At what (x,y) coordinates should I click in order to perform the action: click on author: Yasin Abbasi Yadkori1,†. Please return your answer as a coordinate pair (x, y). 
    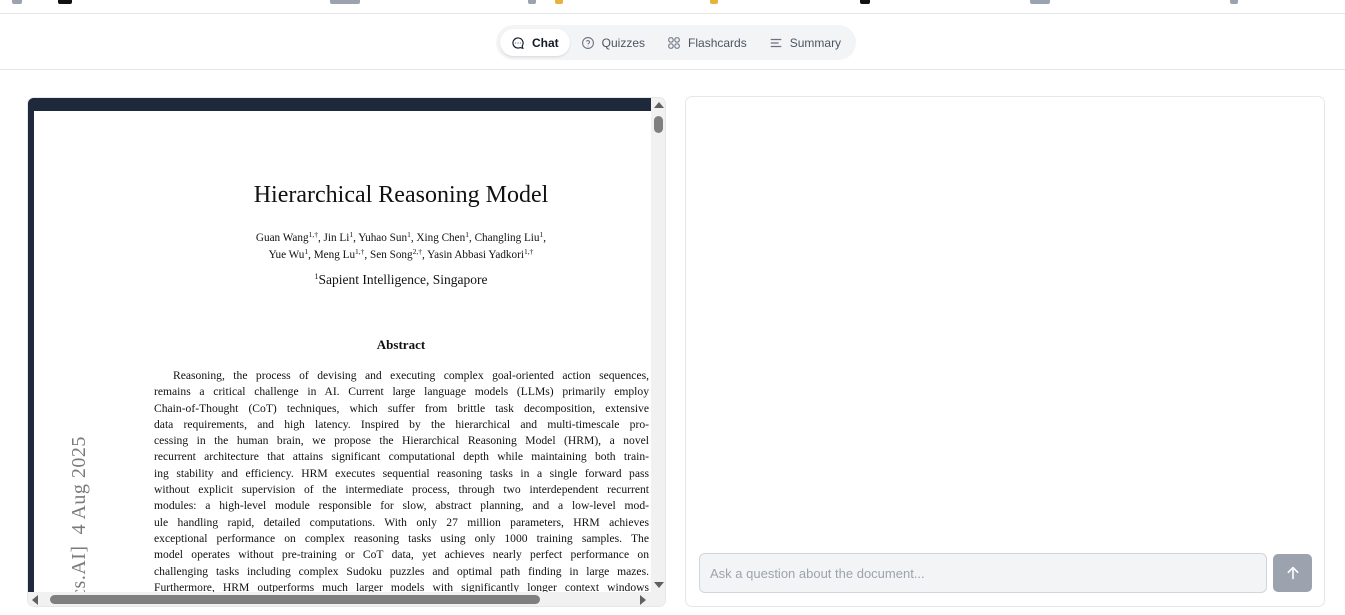
    Looking at the image, I should click on (480, 254).